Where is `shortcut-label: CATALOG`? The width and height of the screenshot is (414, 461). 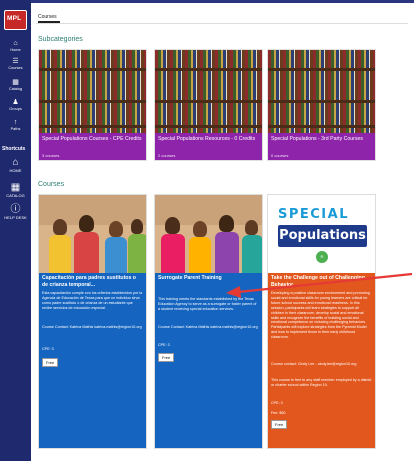 shortcut-label: CATALOG is located at coordinates (15, 195).